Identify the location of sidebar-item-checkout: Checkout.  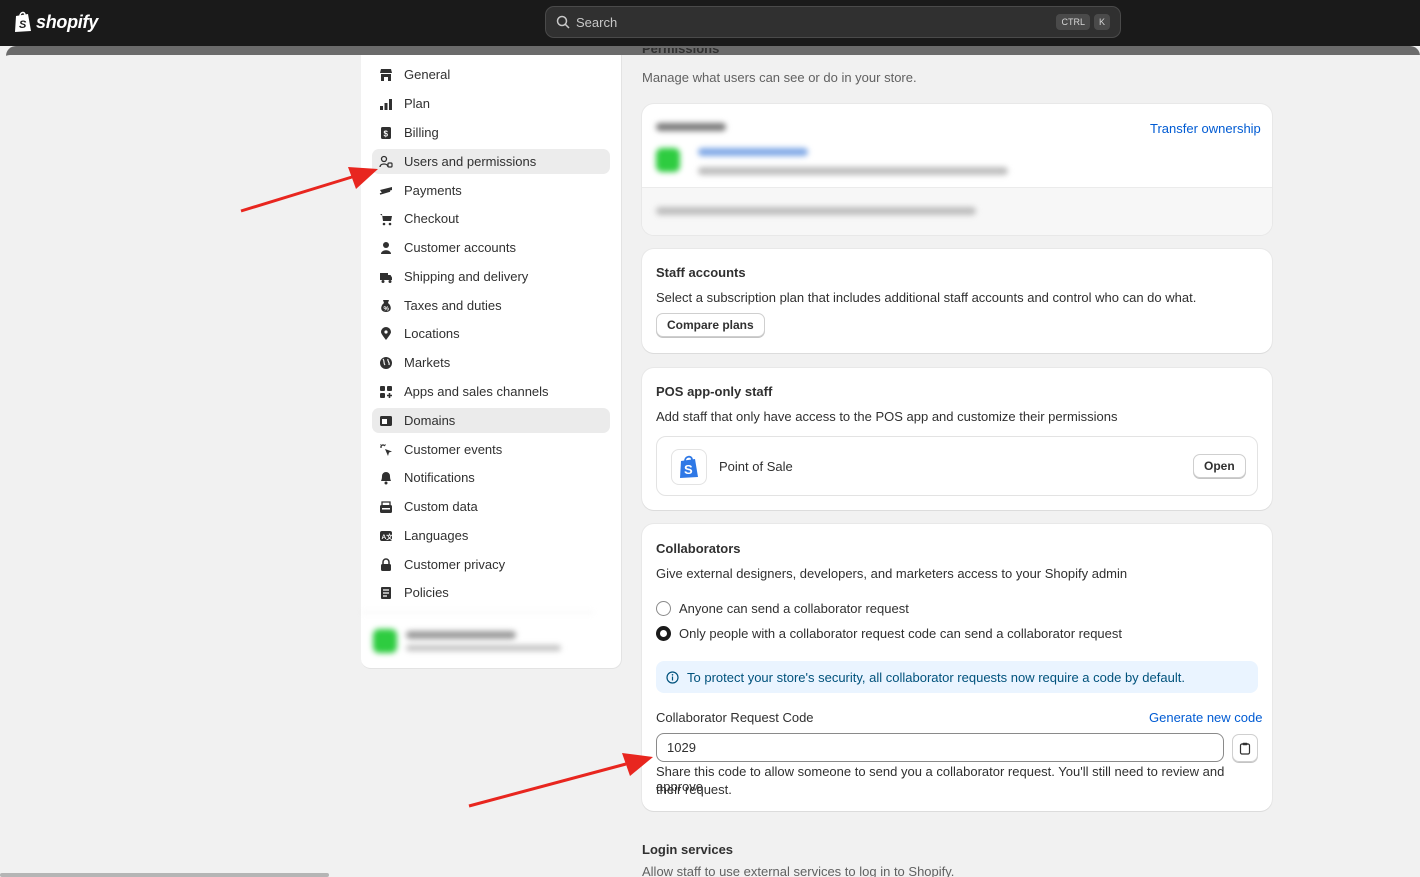
(491, 218).